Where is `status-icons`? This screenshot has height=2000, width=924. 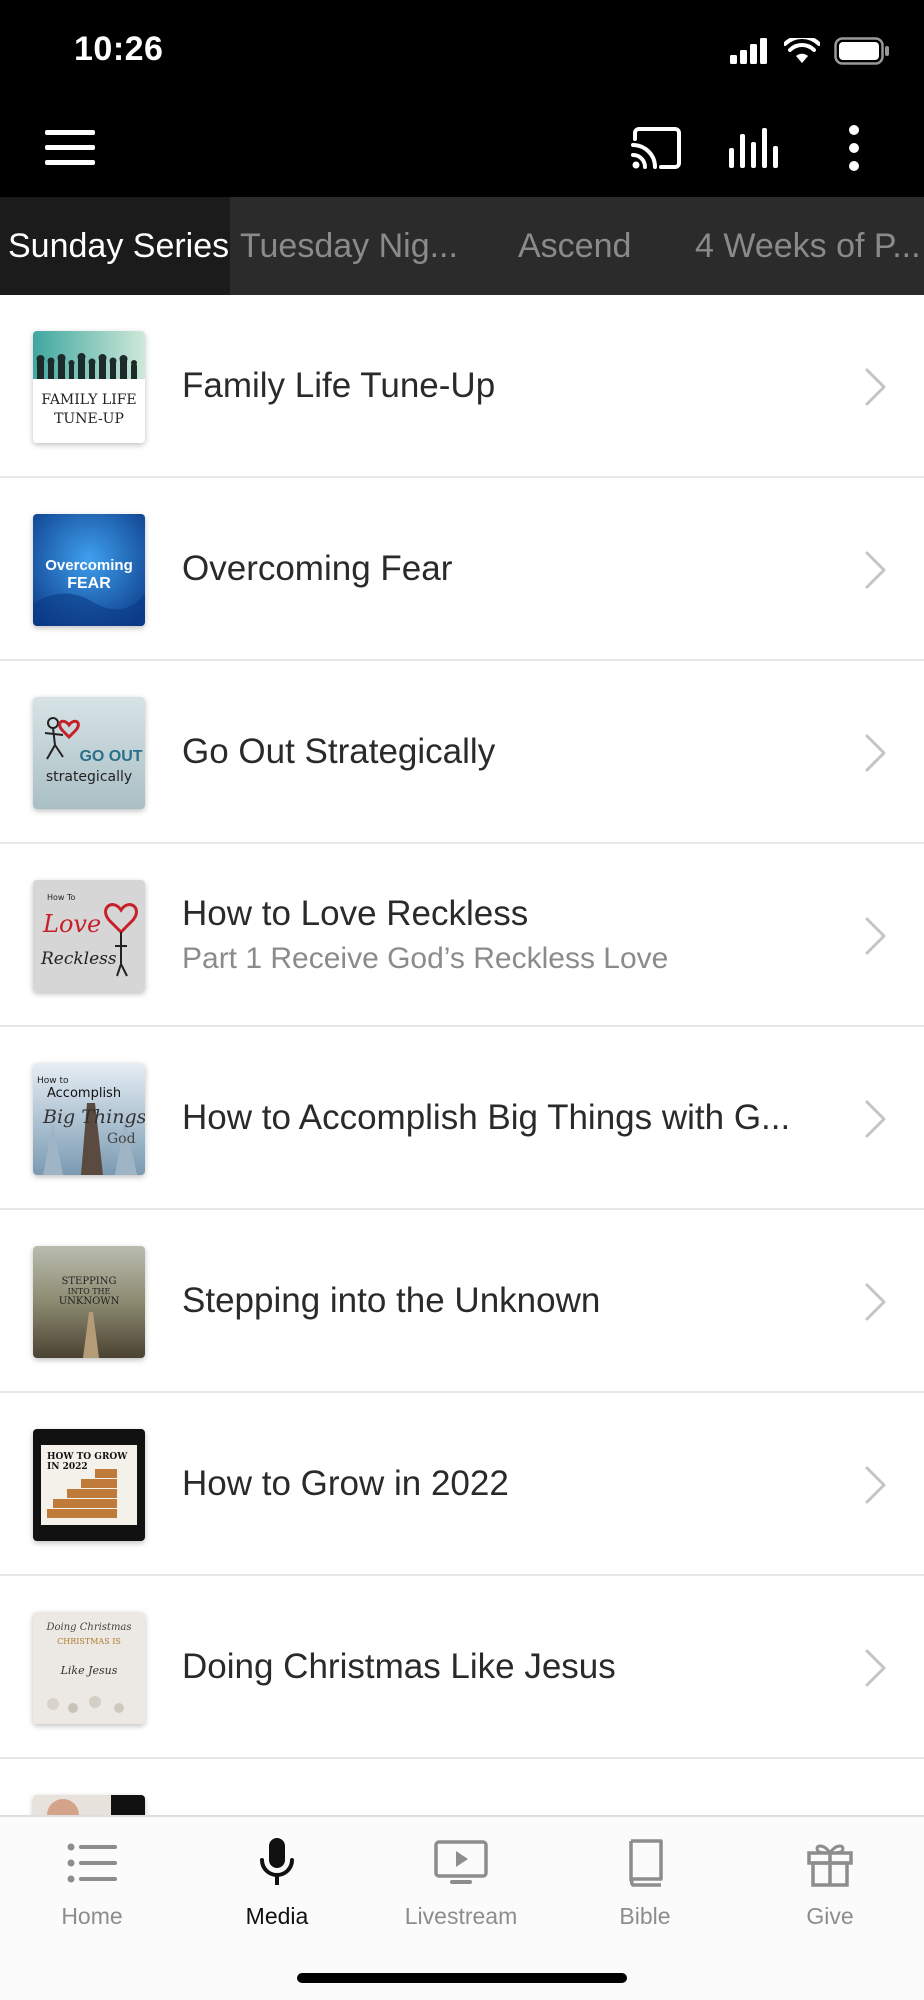 status-icons is located at coordinates (810, 51).